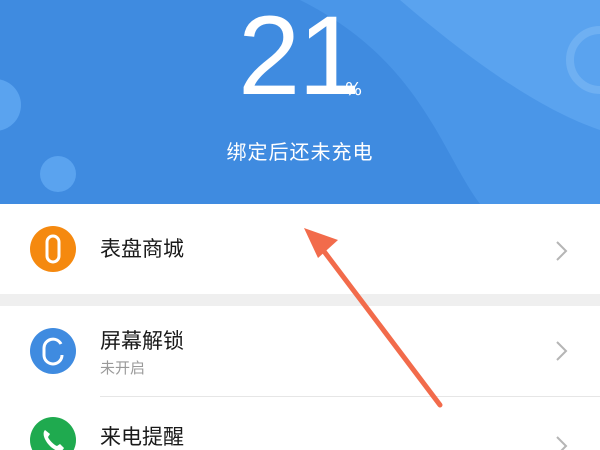 The image size is (600, 450). What do you see at coordinates (299, 59) in the screenshot?
I see `battery-percent-number: 21` at bounding box center [299, 59].